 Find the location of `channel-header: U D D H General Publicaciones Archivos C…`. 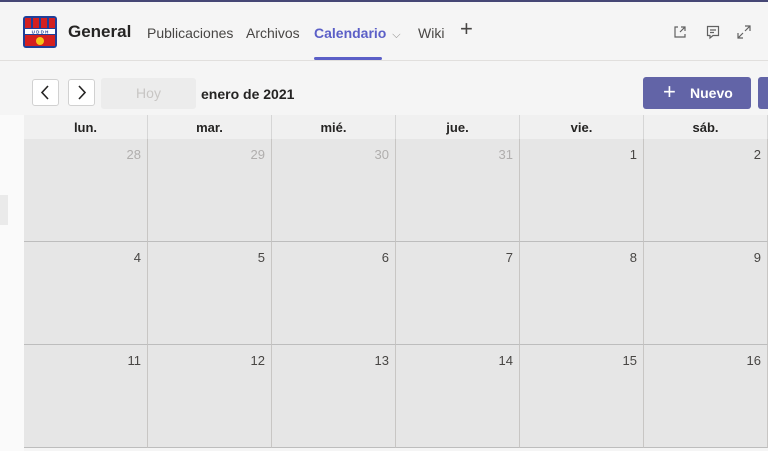

channel-header: U D D H General Publicaciones Archivos C… is located at coordinates (384, 31).